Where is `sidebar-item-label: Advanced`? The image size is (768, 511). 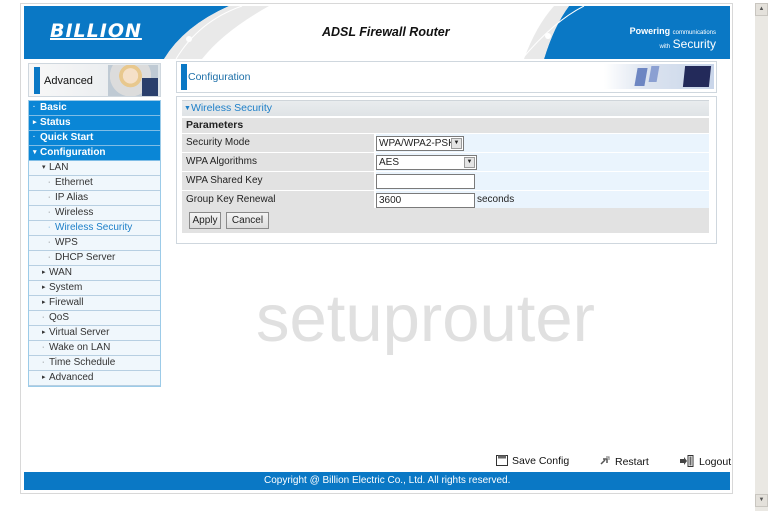 sidebar-item-label: Advanced is located at coordinates (71, 377).